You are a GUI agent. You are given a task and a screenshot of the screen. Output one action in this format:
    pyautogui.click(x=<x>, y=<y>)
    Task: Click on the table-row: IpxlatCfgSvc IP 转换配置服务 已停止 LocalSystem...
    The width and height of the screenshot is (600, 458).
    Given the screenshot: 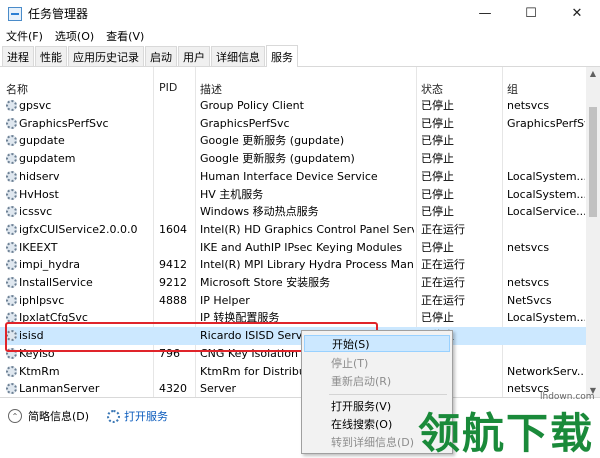 What is the action you would take?
    pyautogui.click(x=293, y=318)
    